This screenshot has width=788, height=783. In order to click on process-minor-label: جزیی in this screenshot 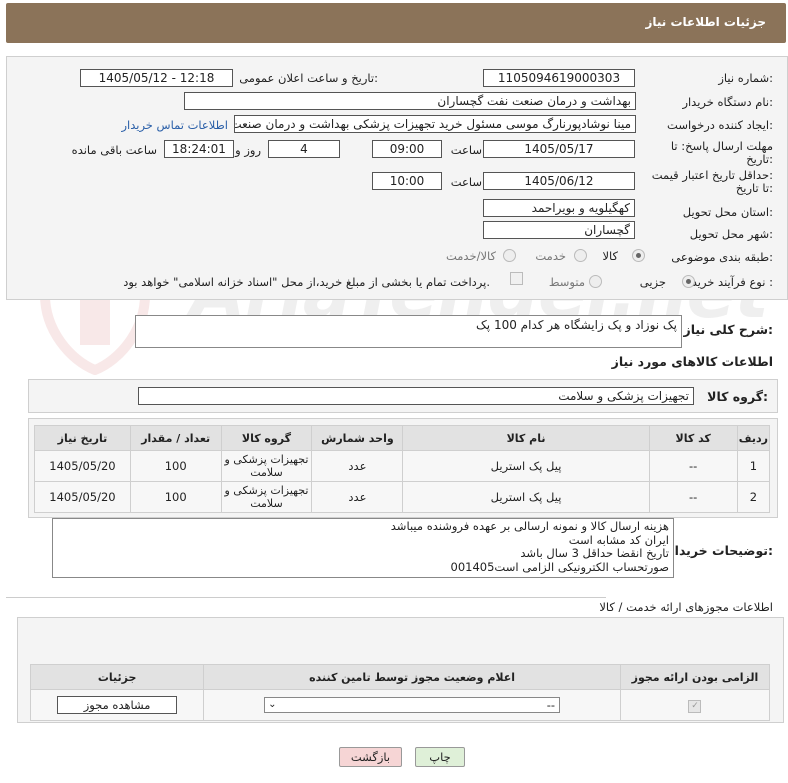, I will do `click(652, 282)`.